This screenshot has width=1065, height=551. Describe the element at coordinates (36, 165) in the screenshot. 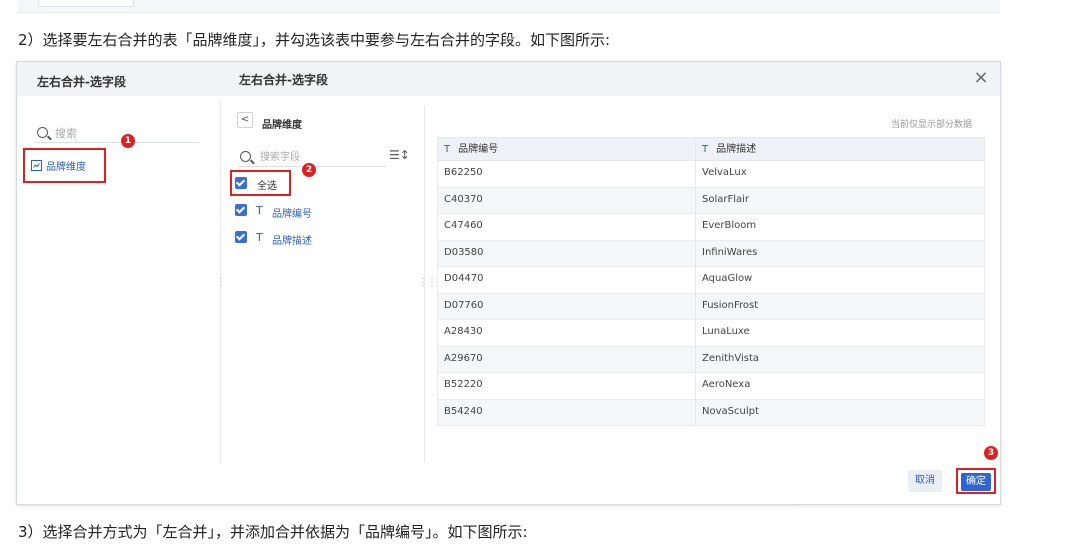

I see `table-icon` at that location.